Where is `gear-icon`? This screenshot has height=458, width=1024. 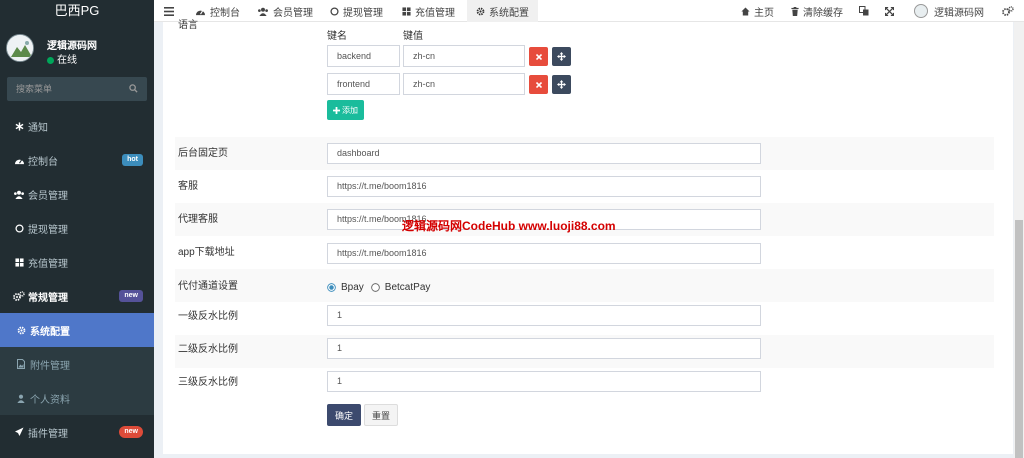 gear-icon is located at coordinates (21, 330).